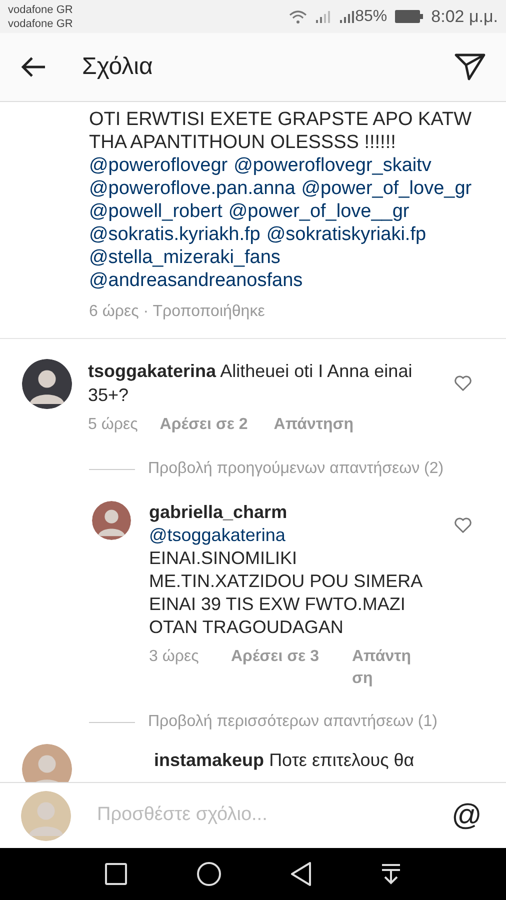 This screenshot has width=506, height=900. What do you see at coordinates (177, 312) in the screenshot?
I see `comment-meta: 6 ώρες · Τροποποιήθηκε` at bounding box center [177, 312].